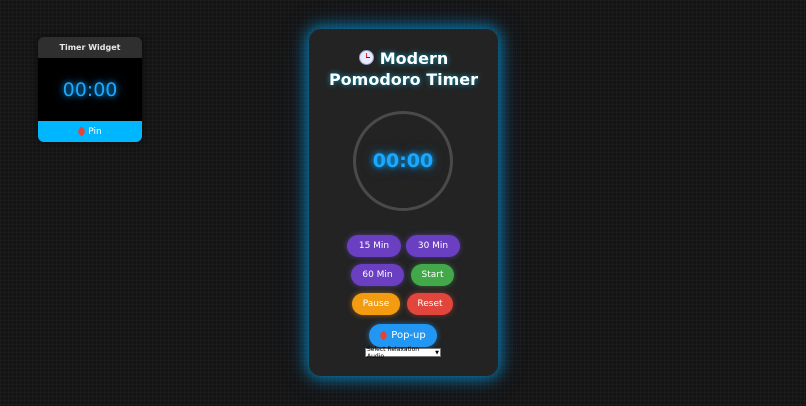  Describe the element at coordinates (433, 246) in the screenshot. I see `30-min-button: 30 Min` at that location.